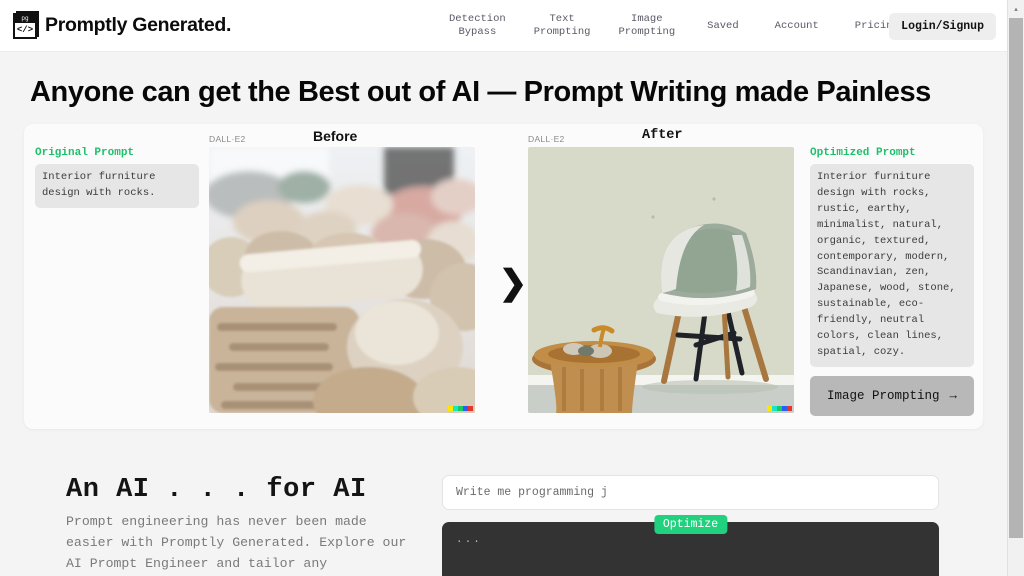 This screenshot has height=576, width=1024. I want to click on after-watermark-label: DALL·E2, so click(546, 139).